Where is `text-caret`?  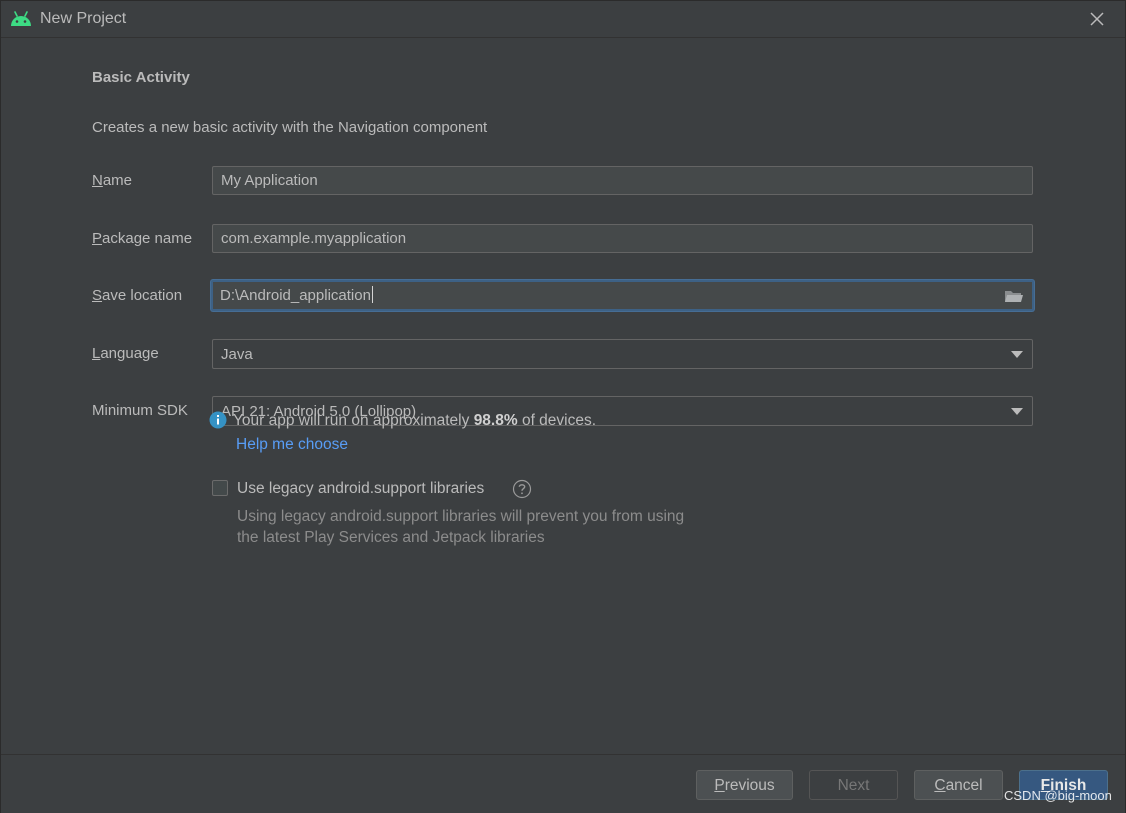 text-caret is located at coordinates (372, 294).